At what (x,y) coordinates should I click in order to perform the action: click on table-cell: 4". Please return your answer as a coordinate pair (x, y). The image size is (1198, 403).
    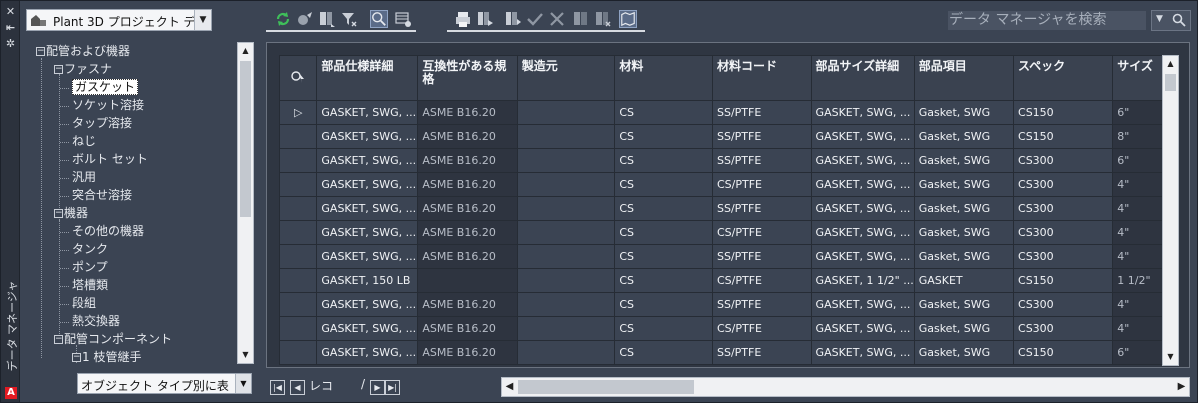
    Looking at the image, I should click on (1137, 232).